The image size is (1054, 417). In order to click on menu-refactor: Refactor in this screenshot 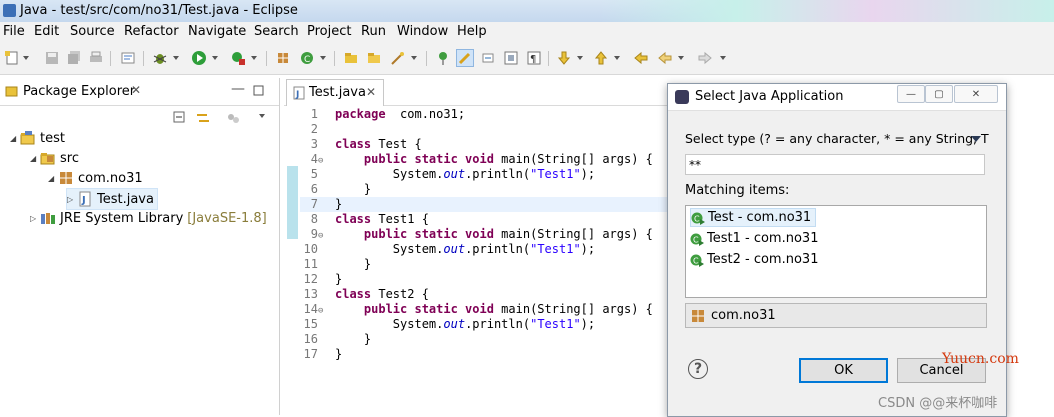, I will do `click(151, 31)`.